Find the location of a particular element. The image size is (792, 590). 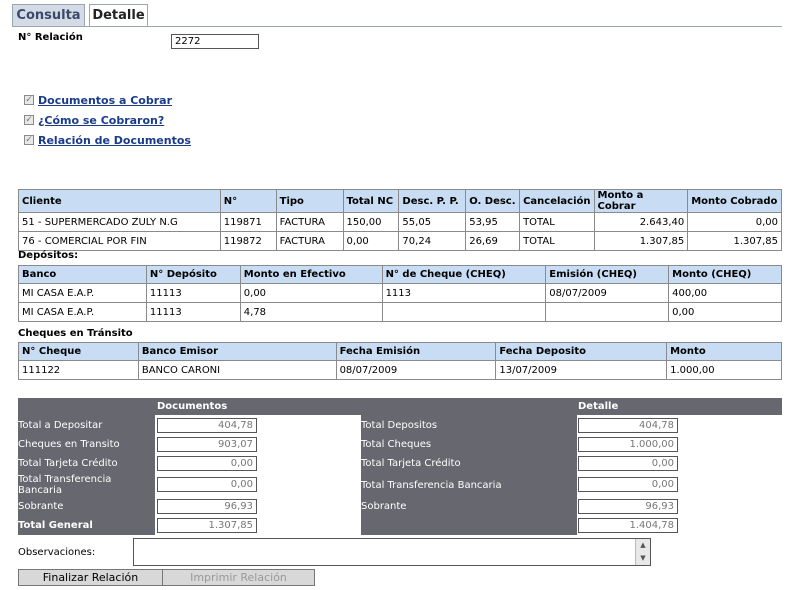

table-cell: MI CASA E.A.P. is located at coordinates (82, 312).